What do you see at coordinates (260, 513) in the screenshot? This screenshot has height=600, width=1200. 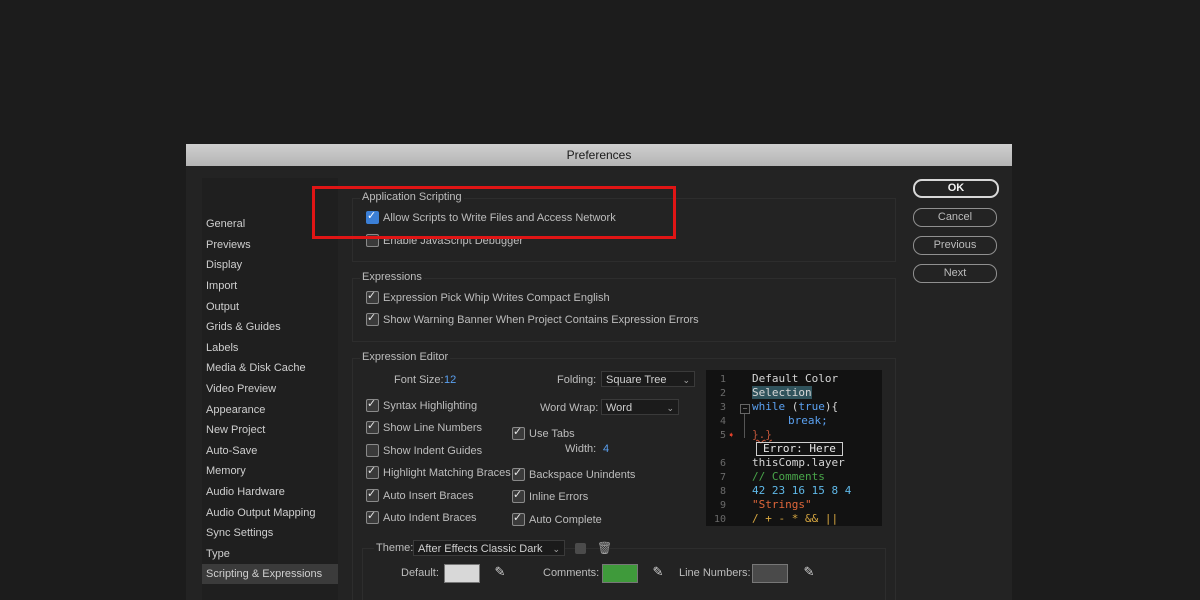 I see `sidebar-item-audio-output-mapping: Audio Output Mapping` at bounding box center [260, 513].